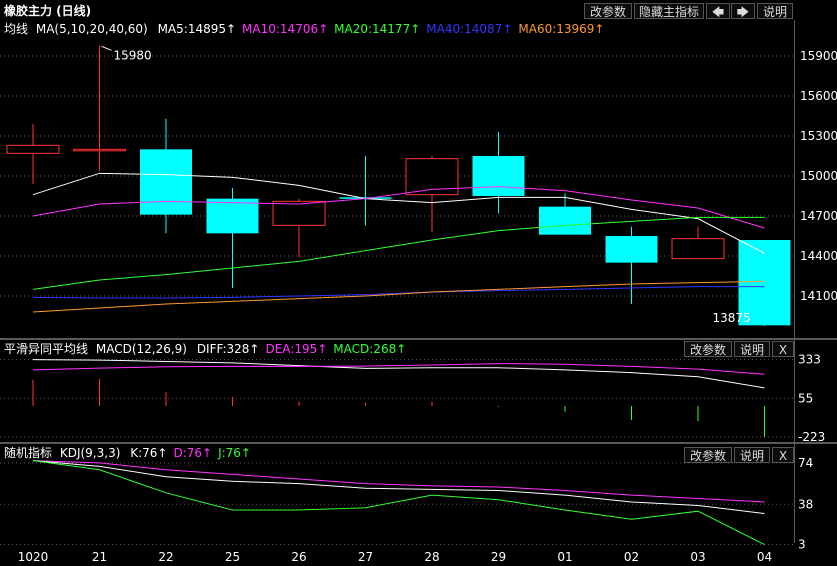 Image resolution: width=837 pixels, height=566 pixels. Describe the element at coordinates (561, 29) in the screenshot. I see `legend-item: MA60:13969↑` at that location.